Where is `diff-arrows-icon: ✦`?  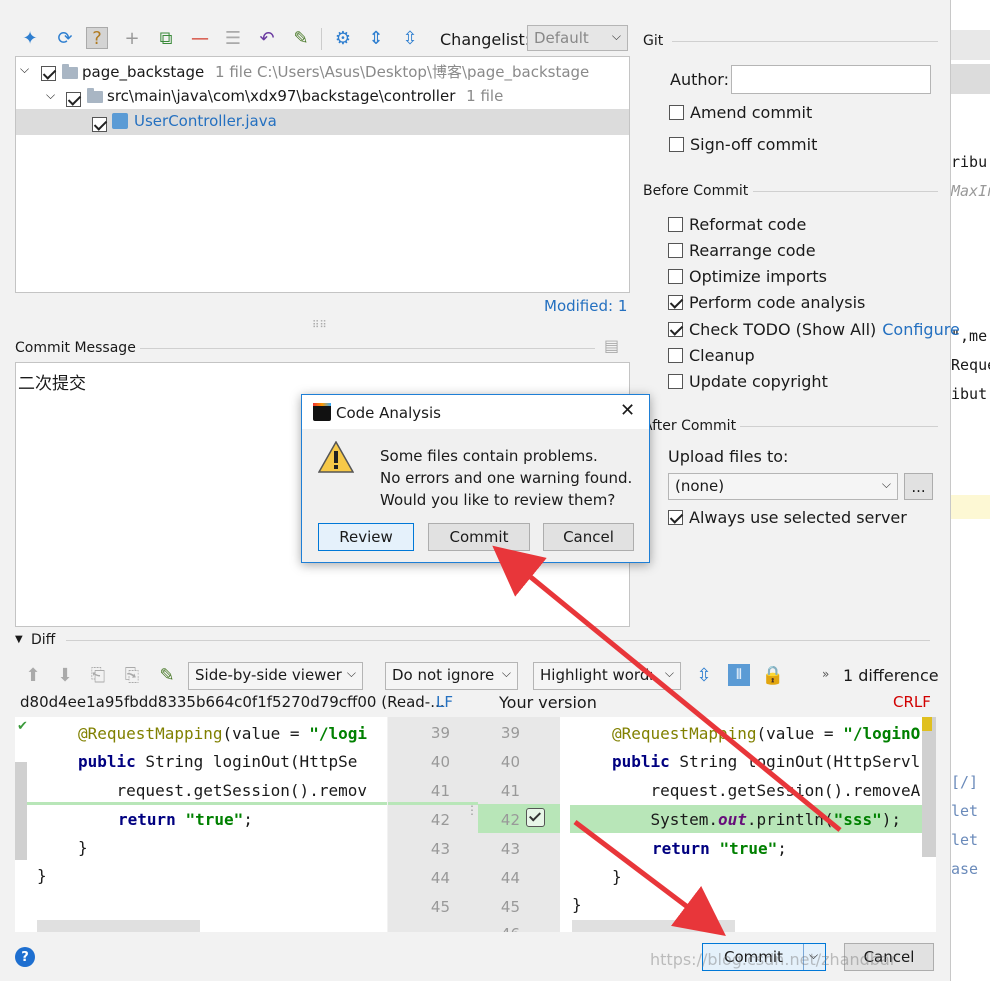 diff-arrows-icon: ✦ is located at coordinates (30, 38).